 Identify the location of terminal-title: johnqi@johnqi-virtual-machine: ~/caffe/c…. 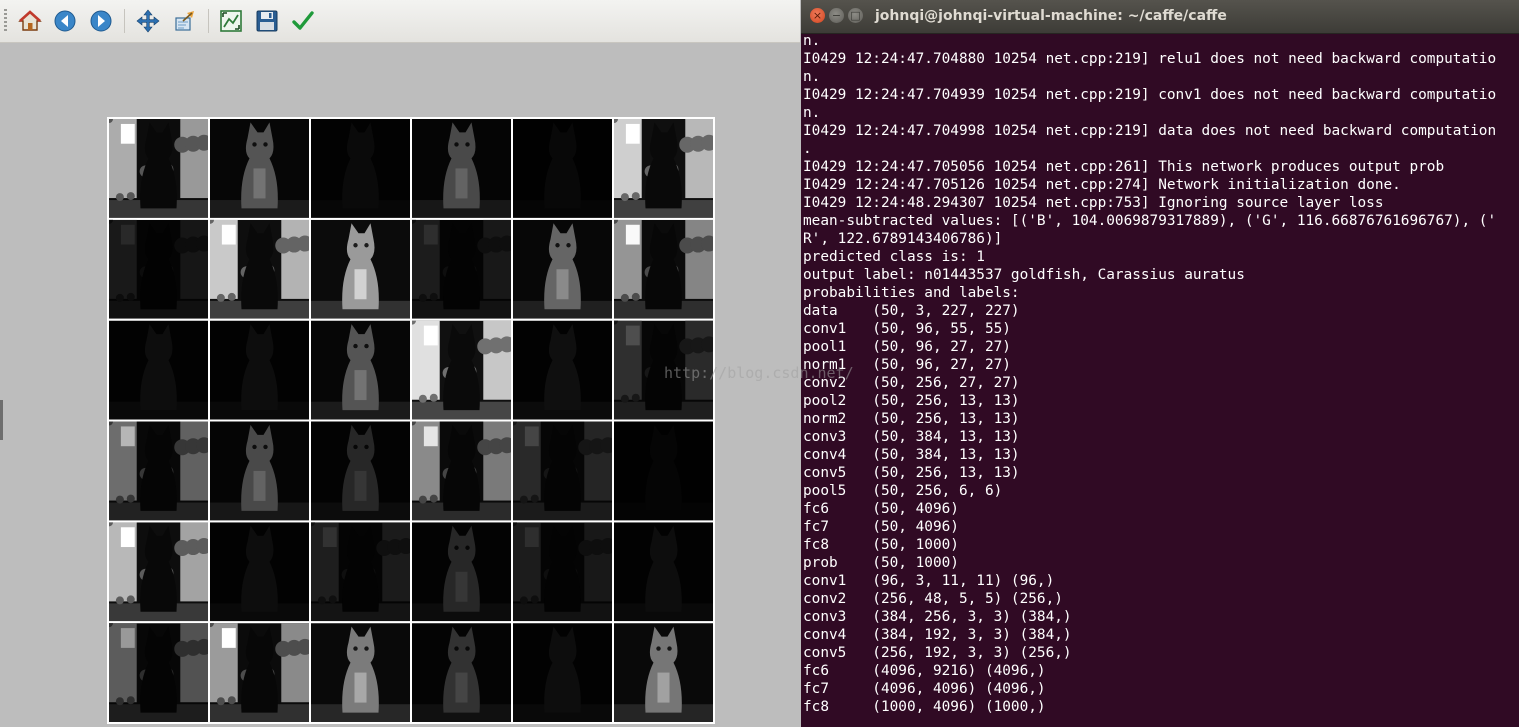
(1051, 16).